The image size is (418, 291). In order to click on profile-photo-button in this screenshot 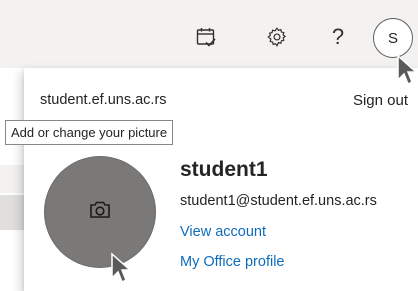, I will do `click(100, 212)`.